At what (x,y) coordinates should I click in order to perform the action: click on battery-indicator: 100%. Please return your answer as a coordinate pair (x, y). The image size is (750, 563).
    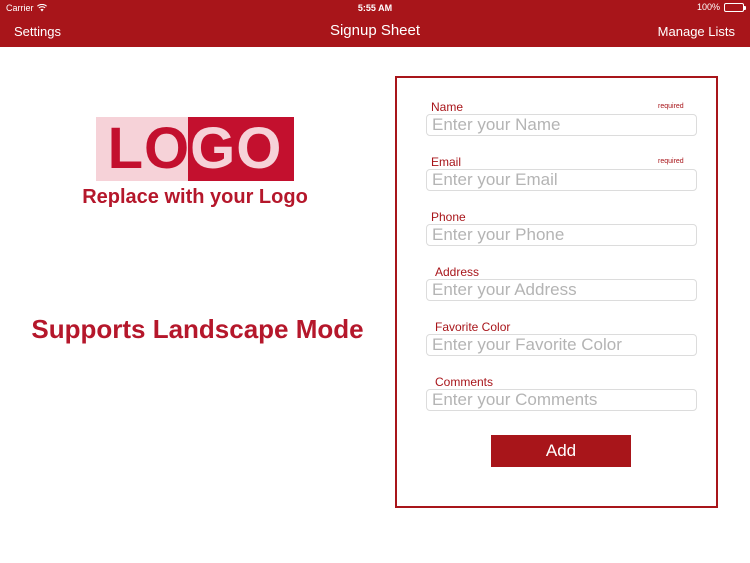
    Looking at the image, I should click on (721, 7).